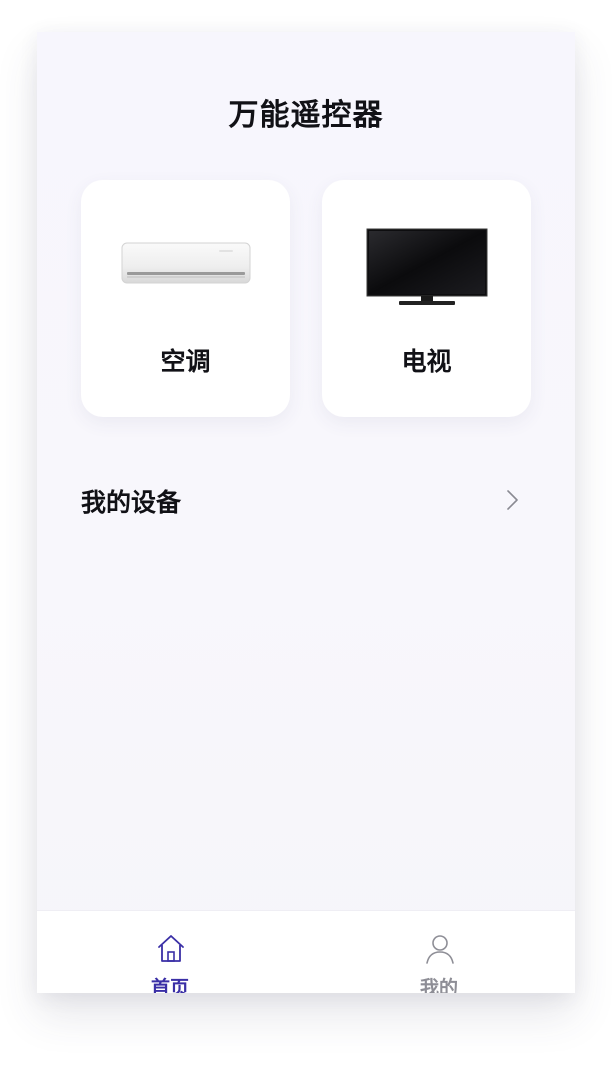  What do you see at coordinates (186, 263) in the screenshot?
I see `air-conditioner-image` at bounding box center [186, 263].